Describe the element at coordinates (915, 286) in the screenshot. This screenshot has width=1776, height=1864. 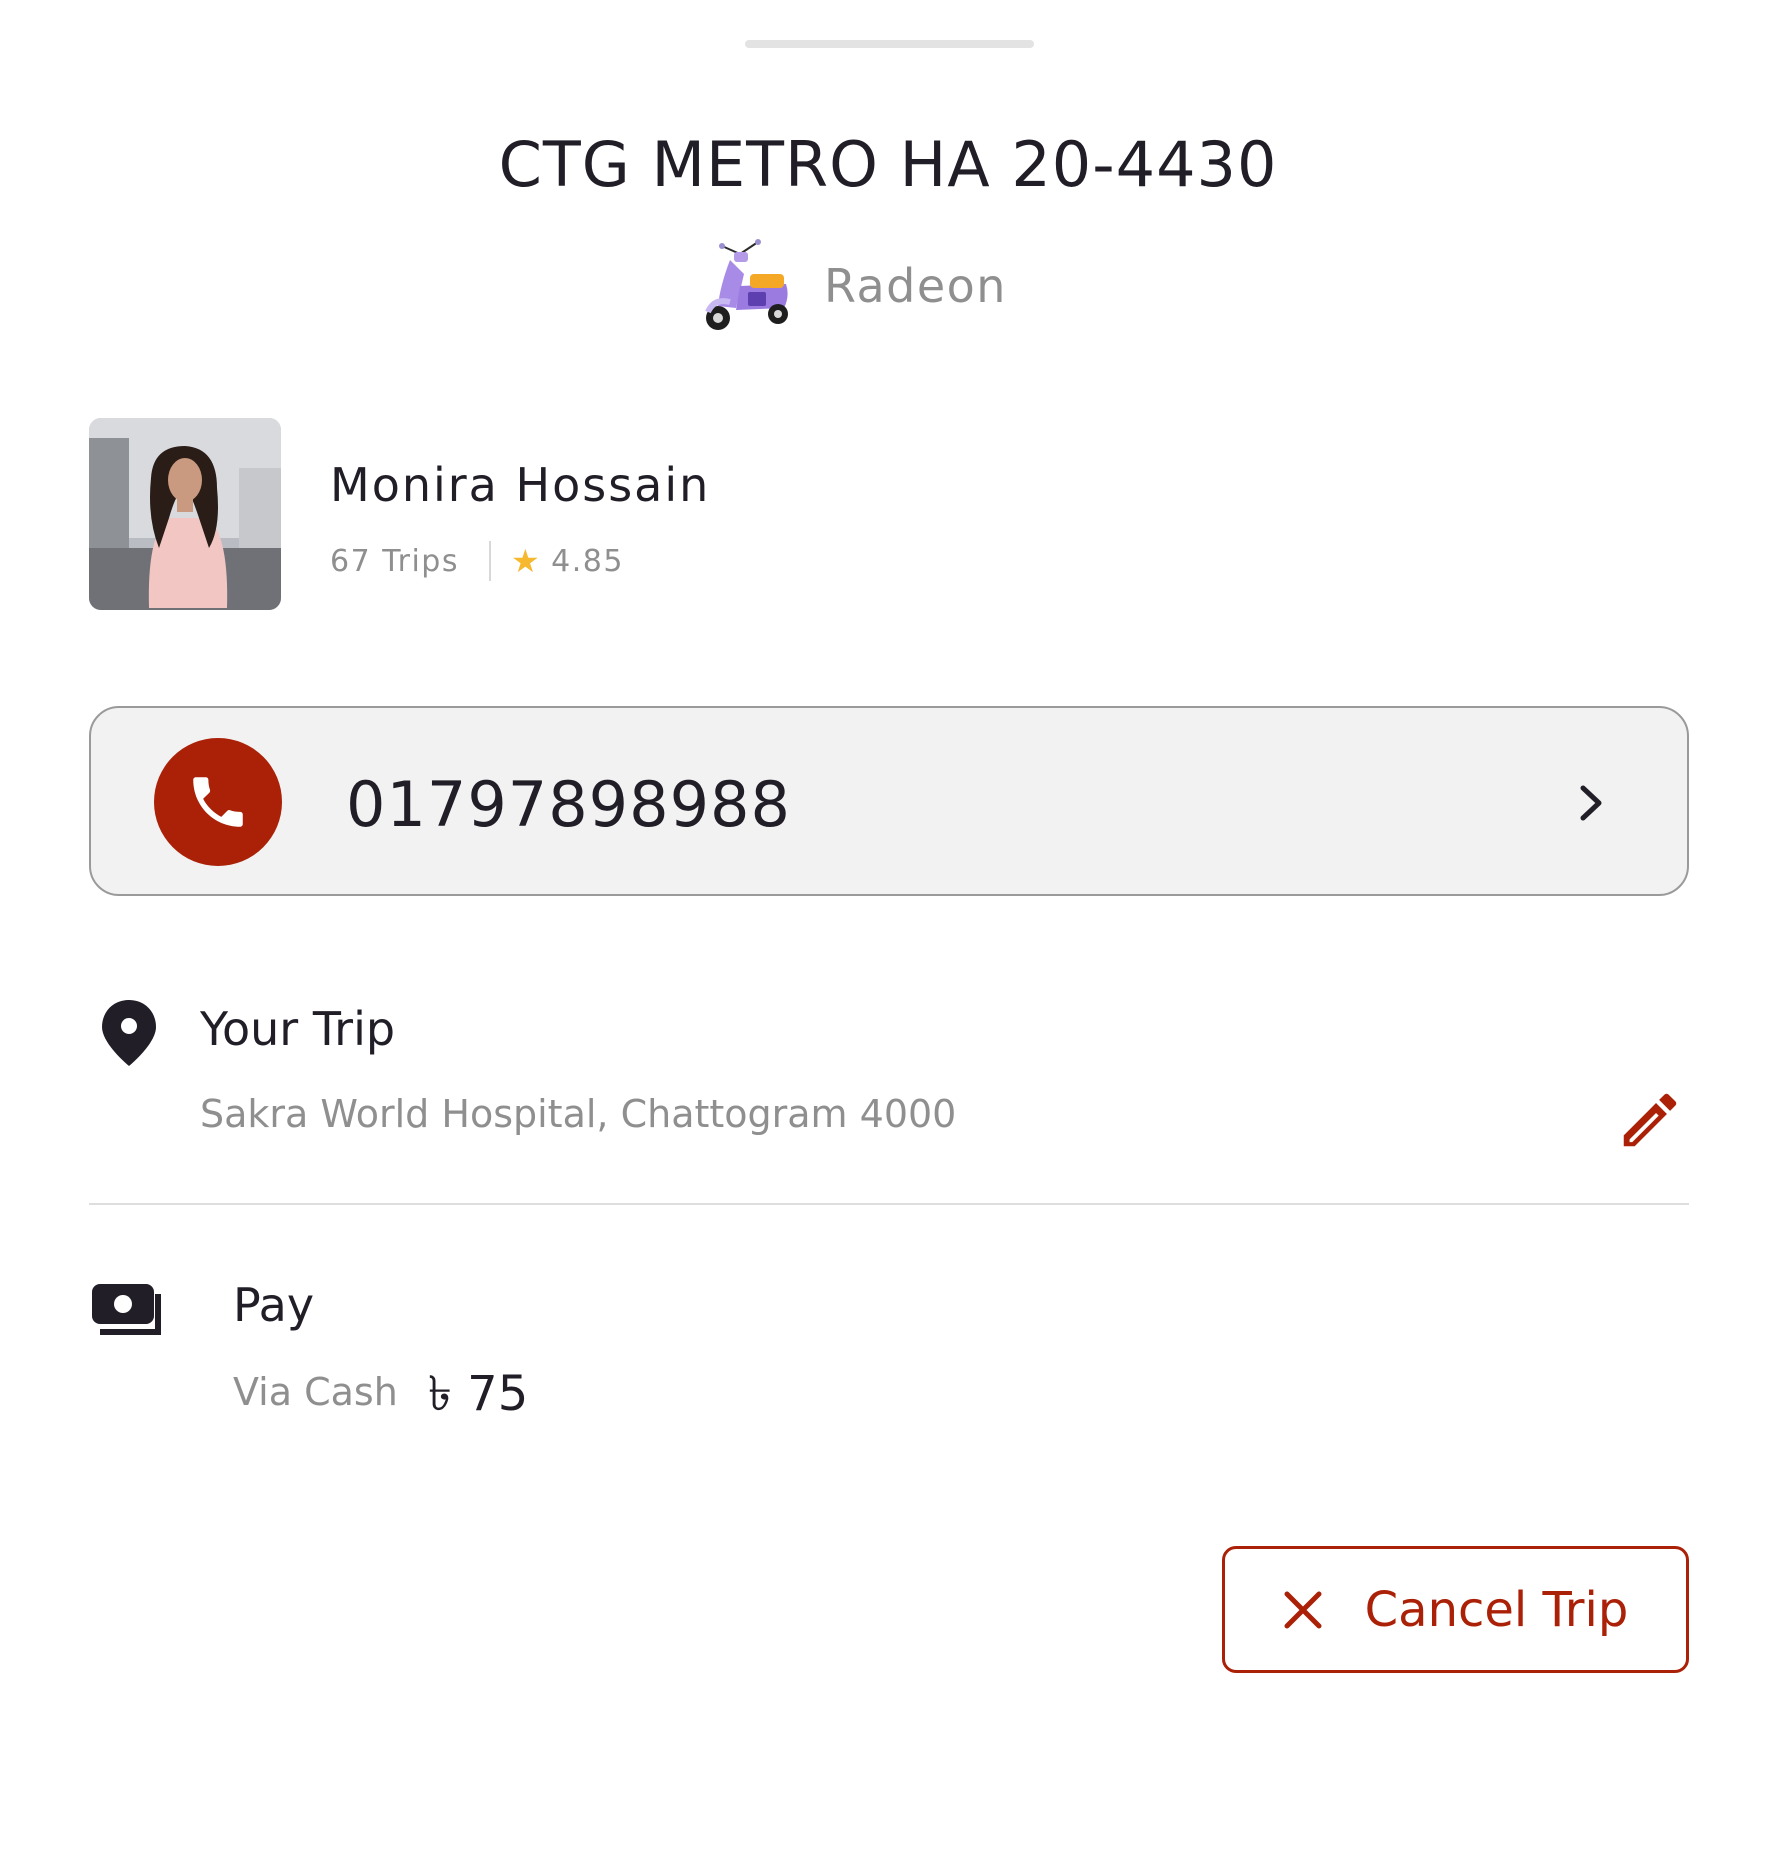
I see `vehicle-name: Radeon` at that location.